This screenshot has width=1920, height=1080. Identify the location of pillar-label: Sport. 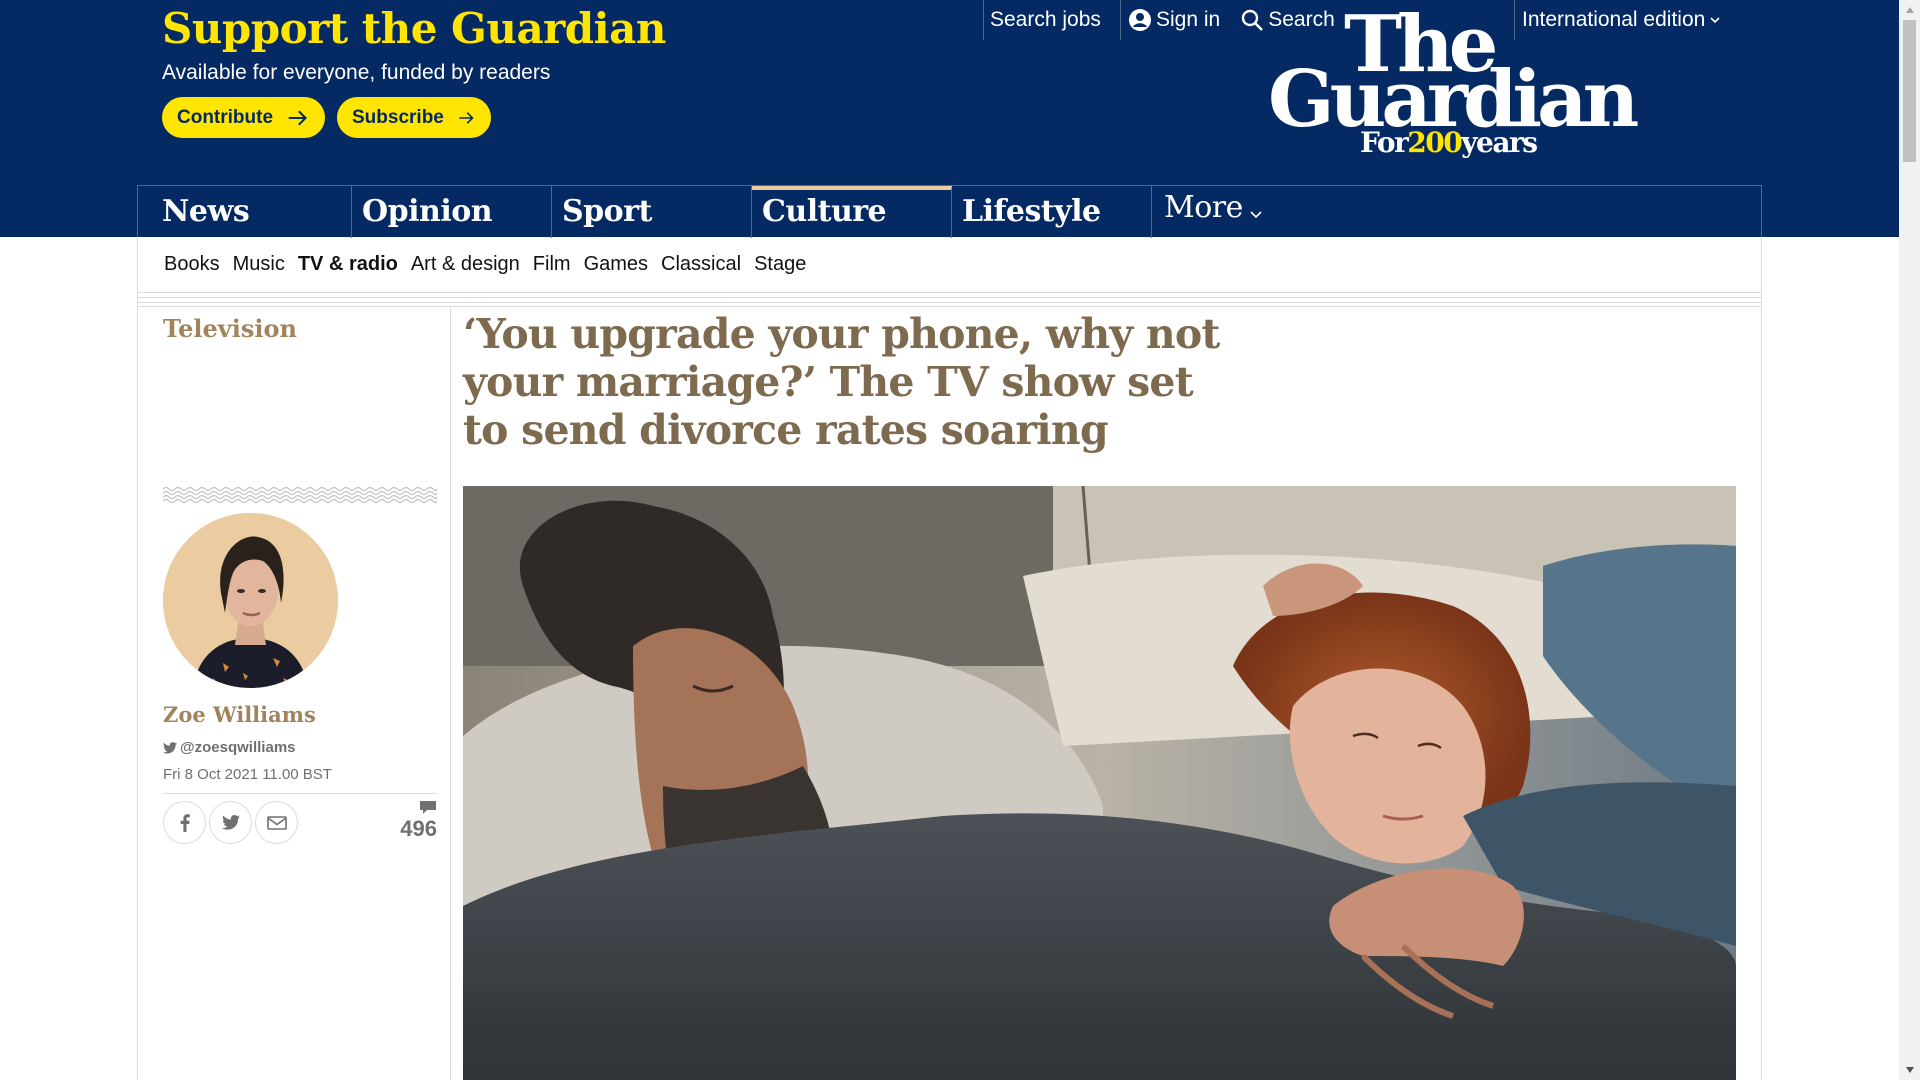
(607, 211).